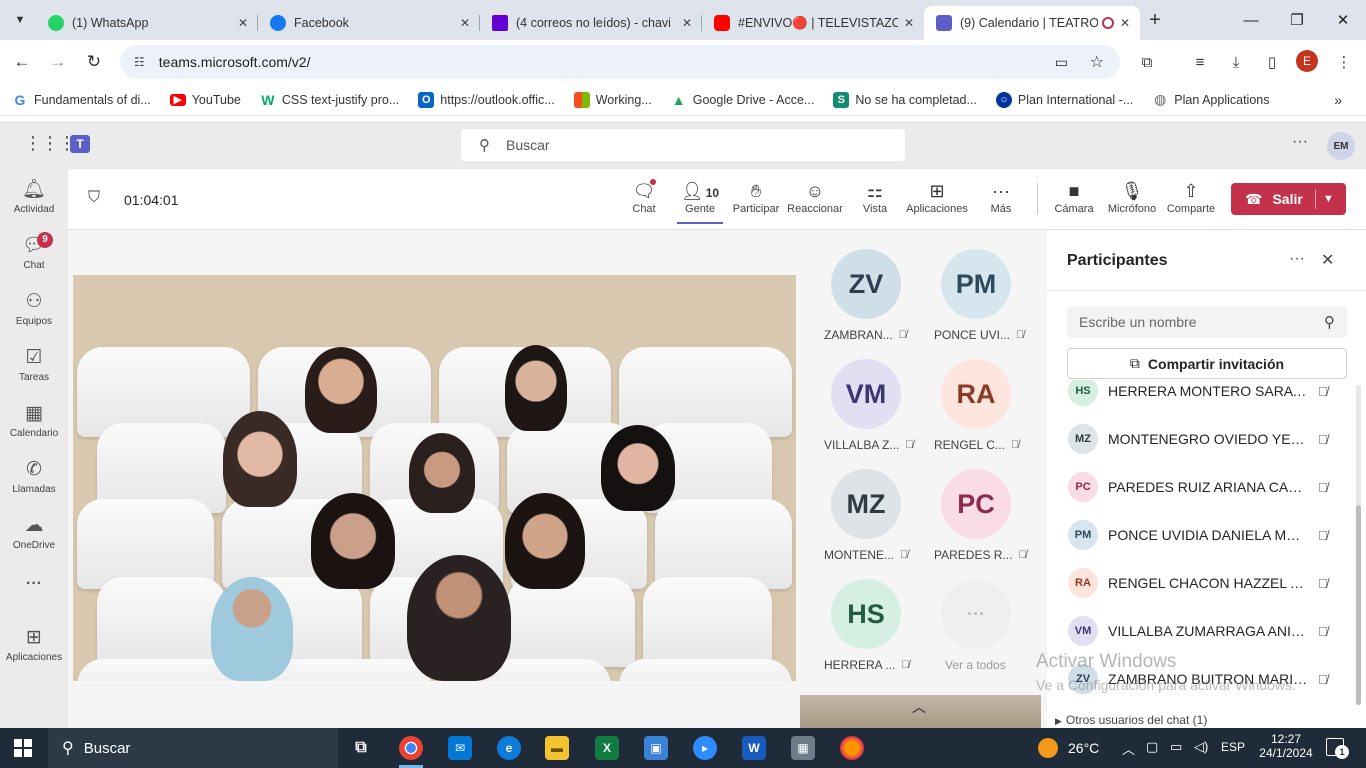 The height and width of the screenshot is (768, 1366). What do you see at coordinates (1338, 100) in the screenshot?
I see `more-bookmarks-icon: »` at bounding box center [1338, 100].